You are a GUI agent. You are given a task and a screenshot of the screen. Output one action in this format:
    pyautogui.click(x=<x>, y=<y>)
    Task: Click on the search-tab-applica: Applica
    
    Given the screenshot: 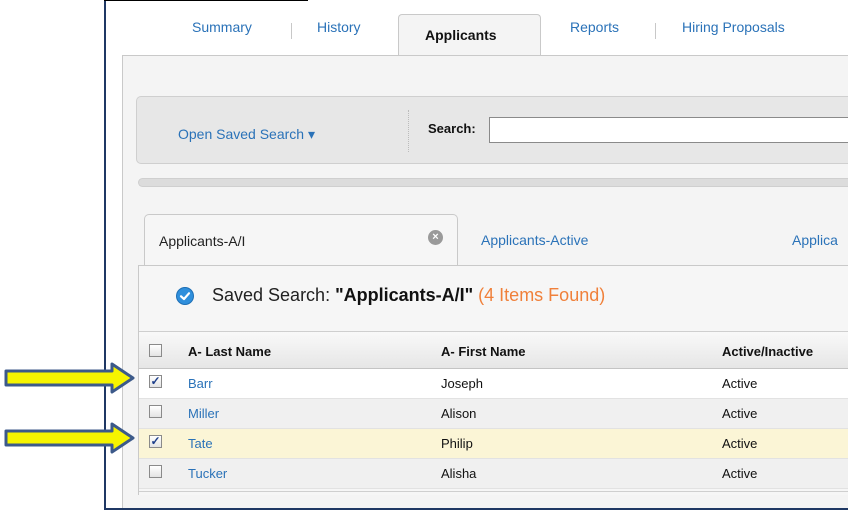 What is the action you would take?
    pyautogui.click(x=815, y=240)
    